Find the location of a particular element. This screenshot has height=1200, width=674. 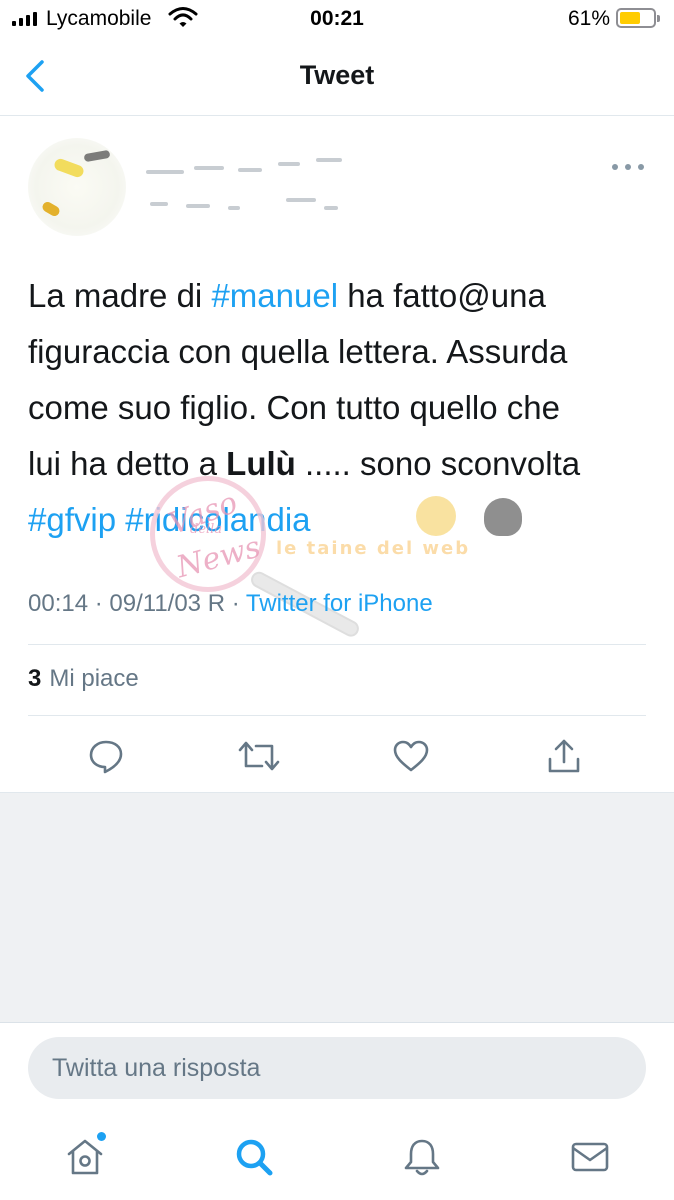

heart-icon is located at coordinates (411, 756).